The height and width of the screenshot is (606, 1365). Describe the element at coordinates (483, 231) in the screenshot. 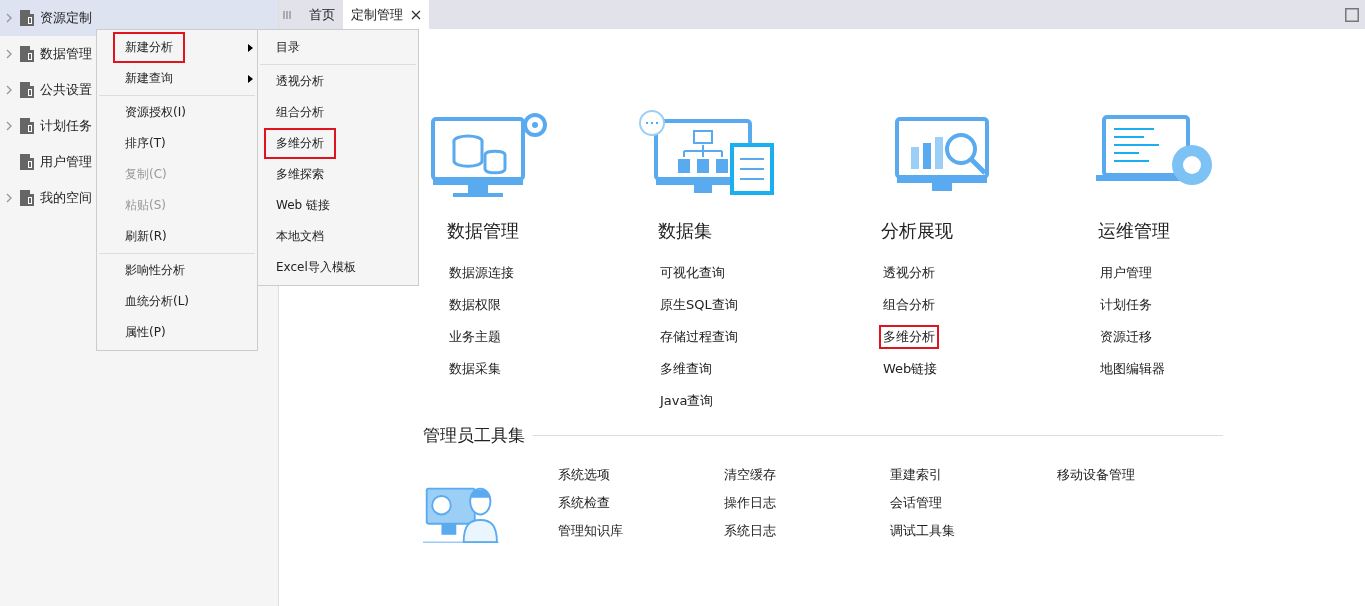

I see `category-title: 数据管理` at that location.